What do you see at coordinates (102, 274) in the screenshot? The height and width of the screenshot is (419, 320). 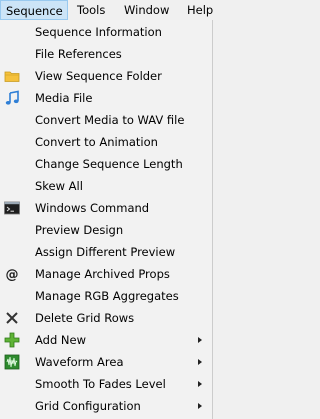 I see `menu-item-label: Manage Archived Props` at bounding box center [102, 274].